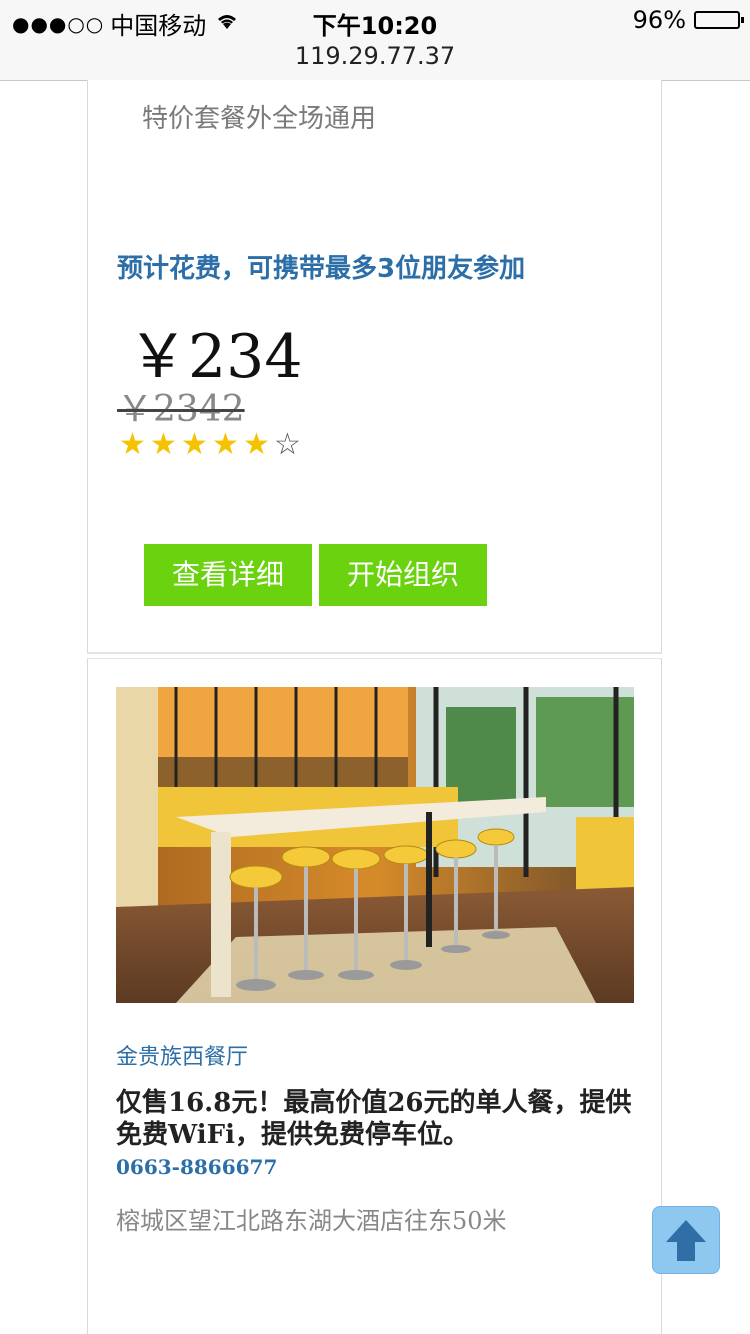  Describe the element at coordinates (181, 409) in the screenshot. I see `original-price: ￥2342` at that location.